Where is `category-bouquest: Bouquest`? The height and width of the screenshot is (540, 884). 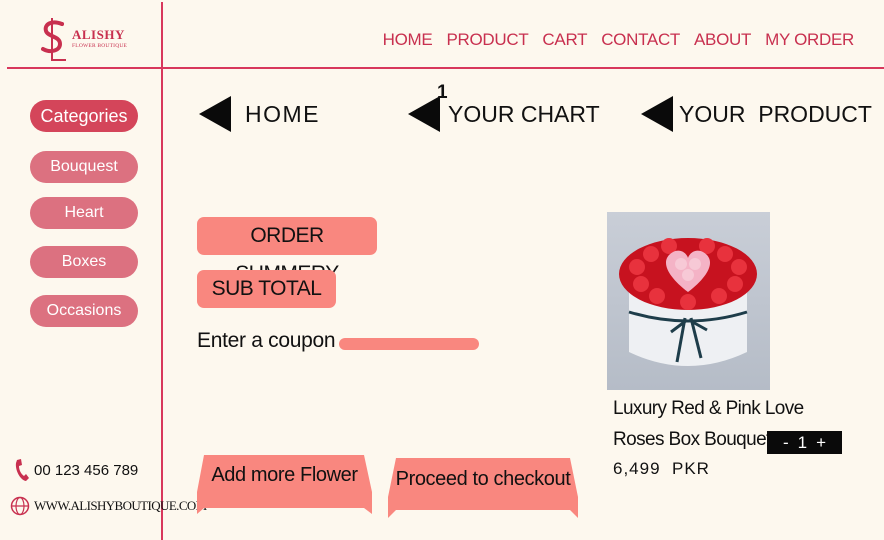 category-bouquest: Bouquest is located at coordinates (84, 167).